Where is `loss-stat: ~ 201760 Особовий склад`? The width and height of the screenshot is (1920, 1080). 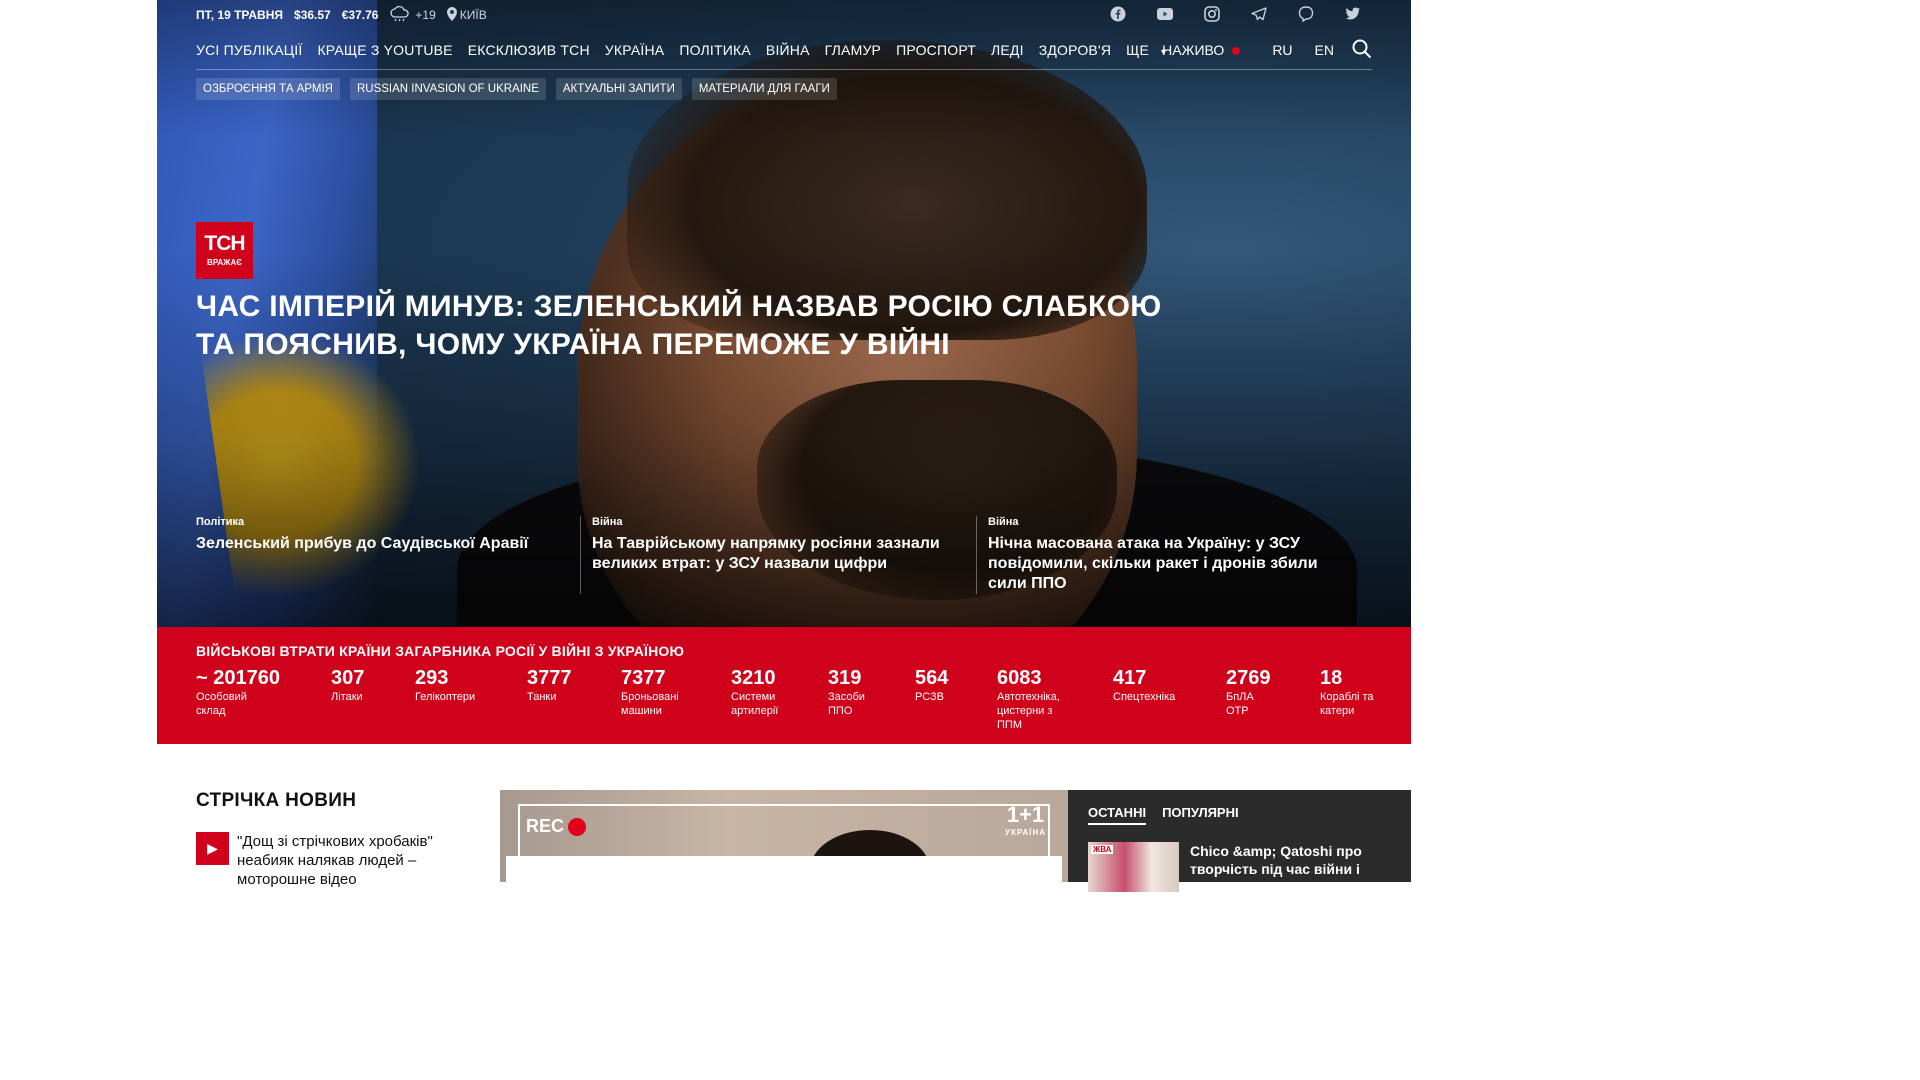
loss-stat: ~ 201760 Особовий склад is located at coordinates (238, 692).